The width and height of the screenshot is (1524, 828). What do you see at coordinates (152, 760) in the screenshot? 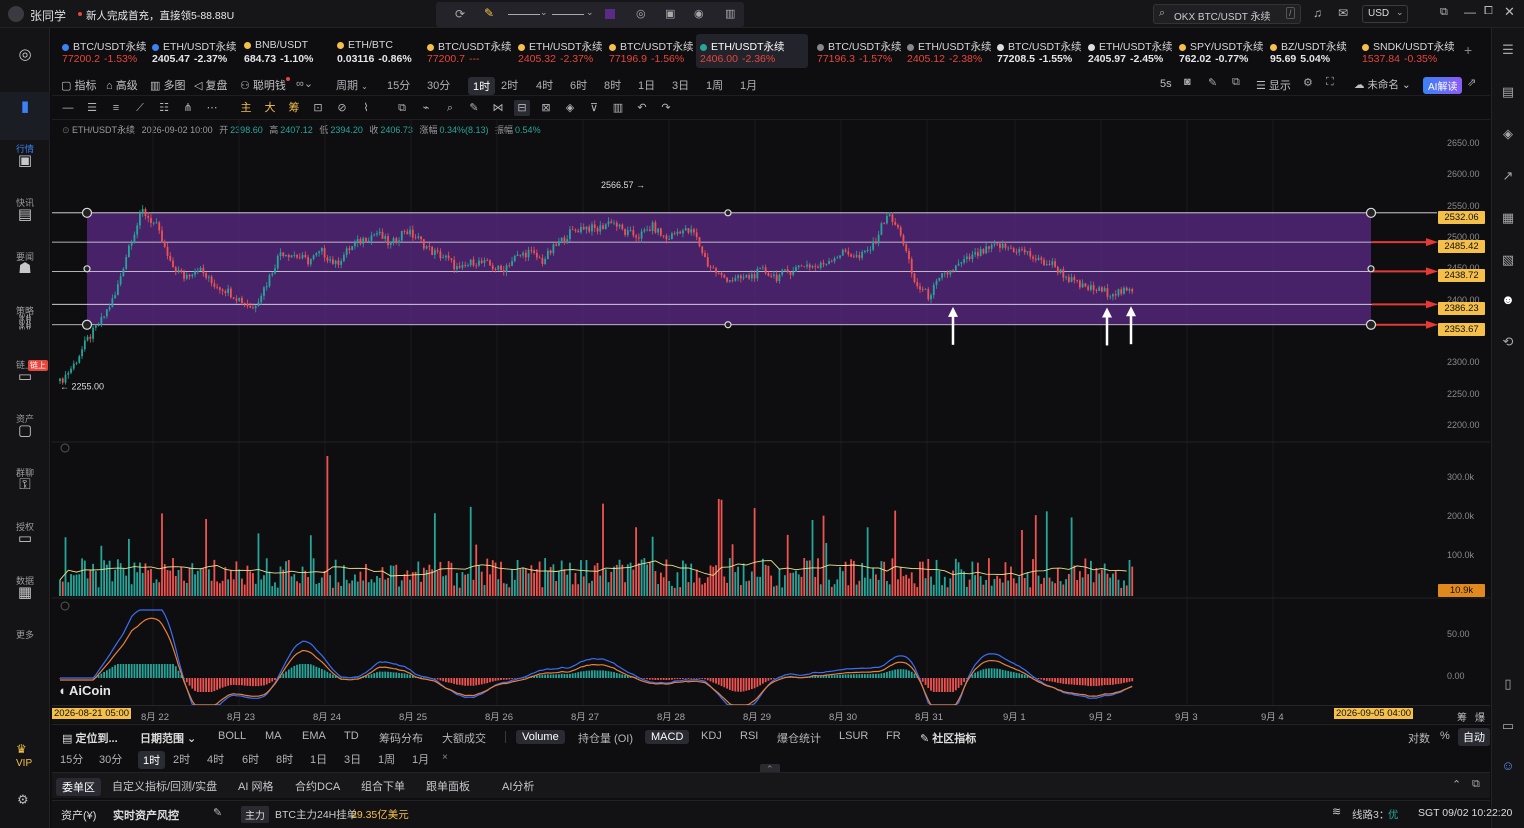
I see `quick-timeframe-2: 1时` at bounding box center [152, 760].